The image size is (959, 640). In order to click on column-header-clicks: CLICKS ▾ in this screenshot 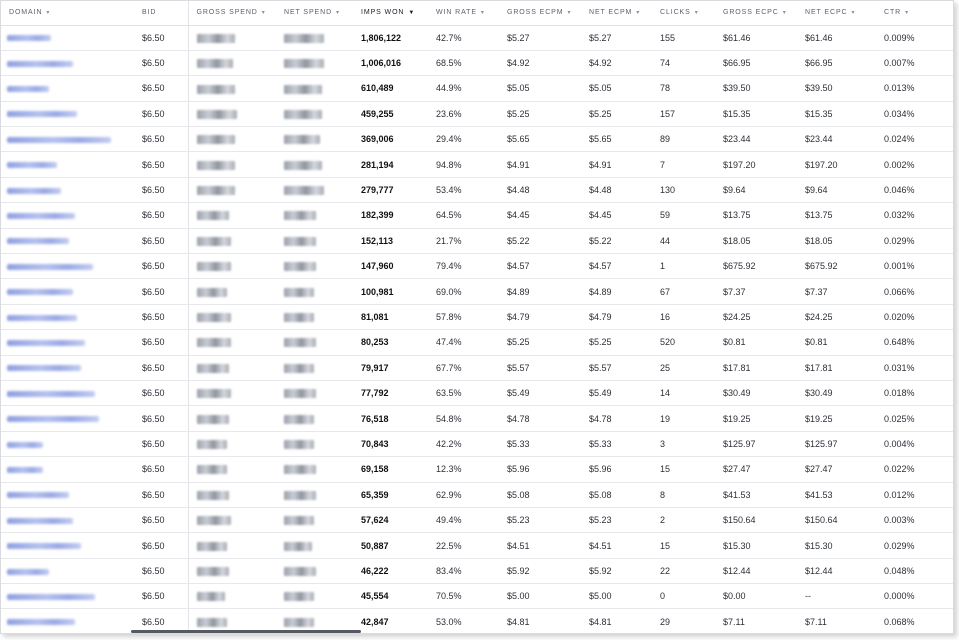, I will do `click(683, 13)`.